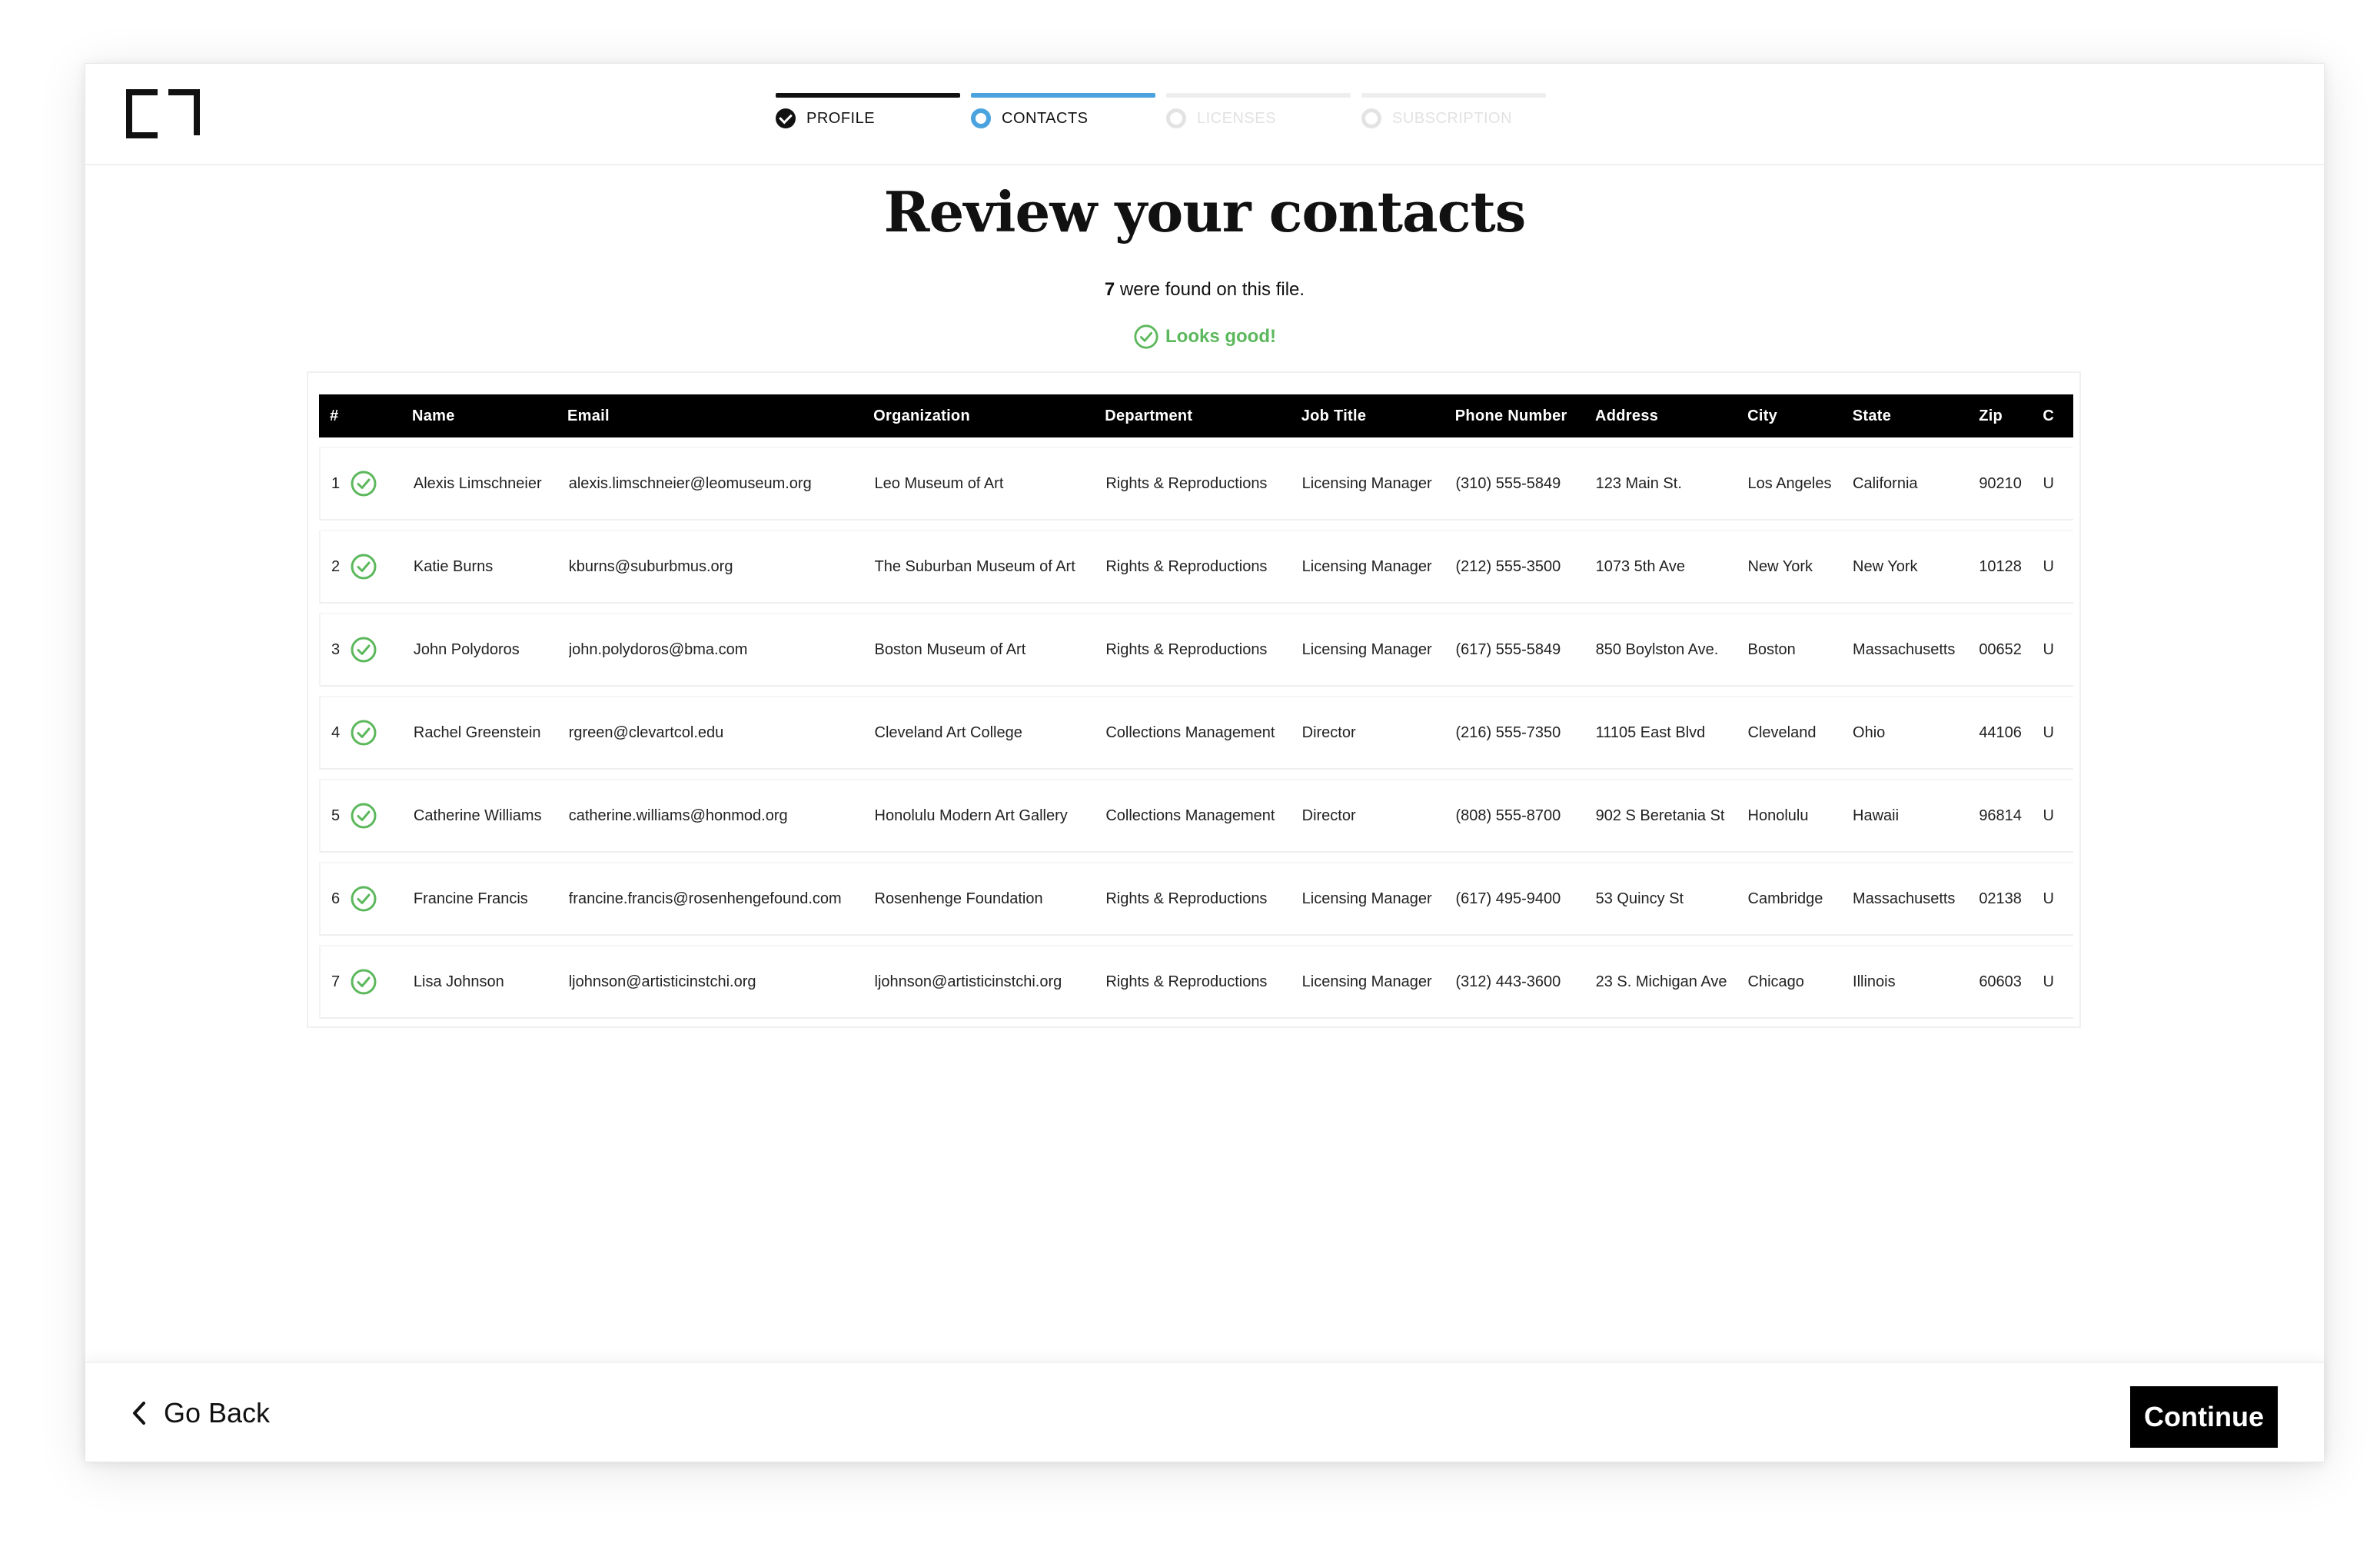 This screenshot has height=1550, width=2380. I want to click on contact-email: catherine.williams@honmod.org, so click(678, 815).